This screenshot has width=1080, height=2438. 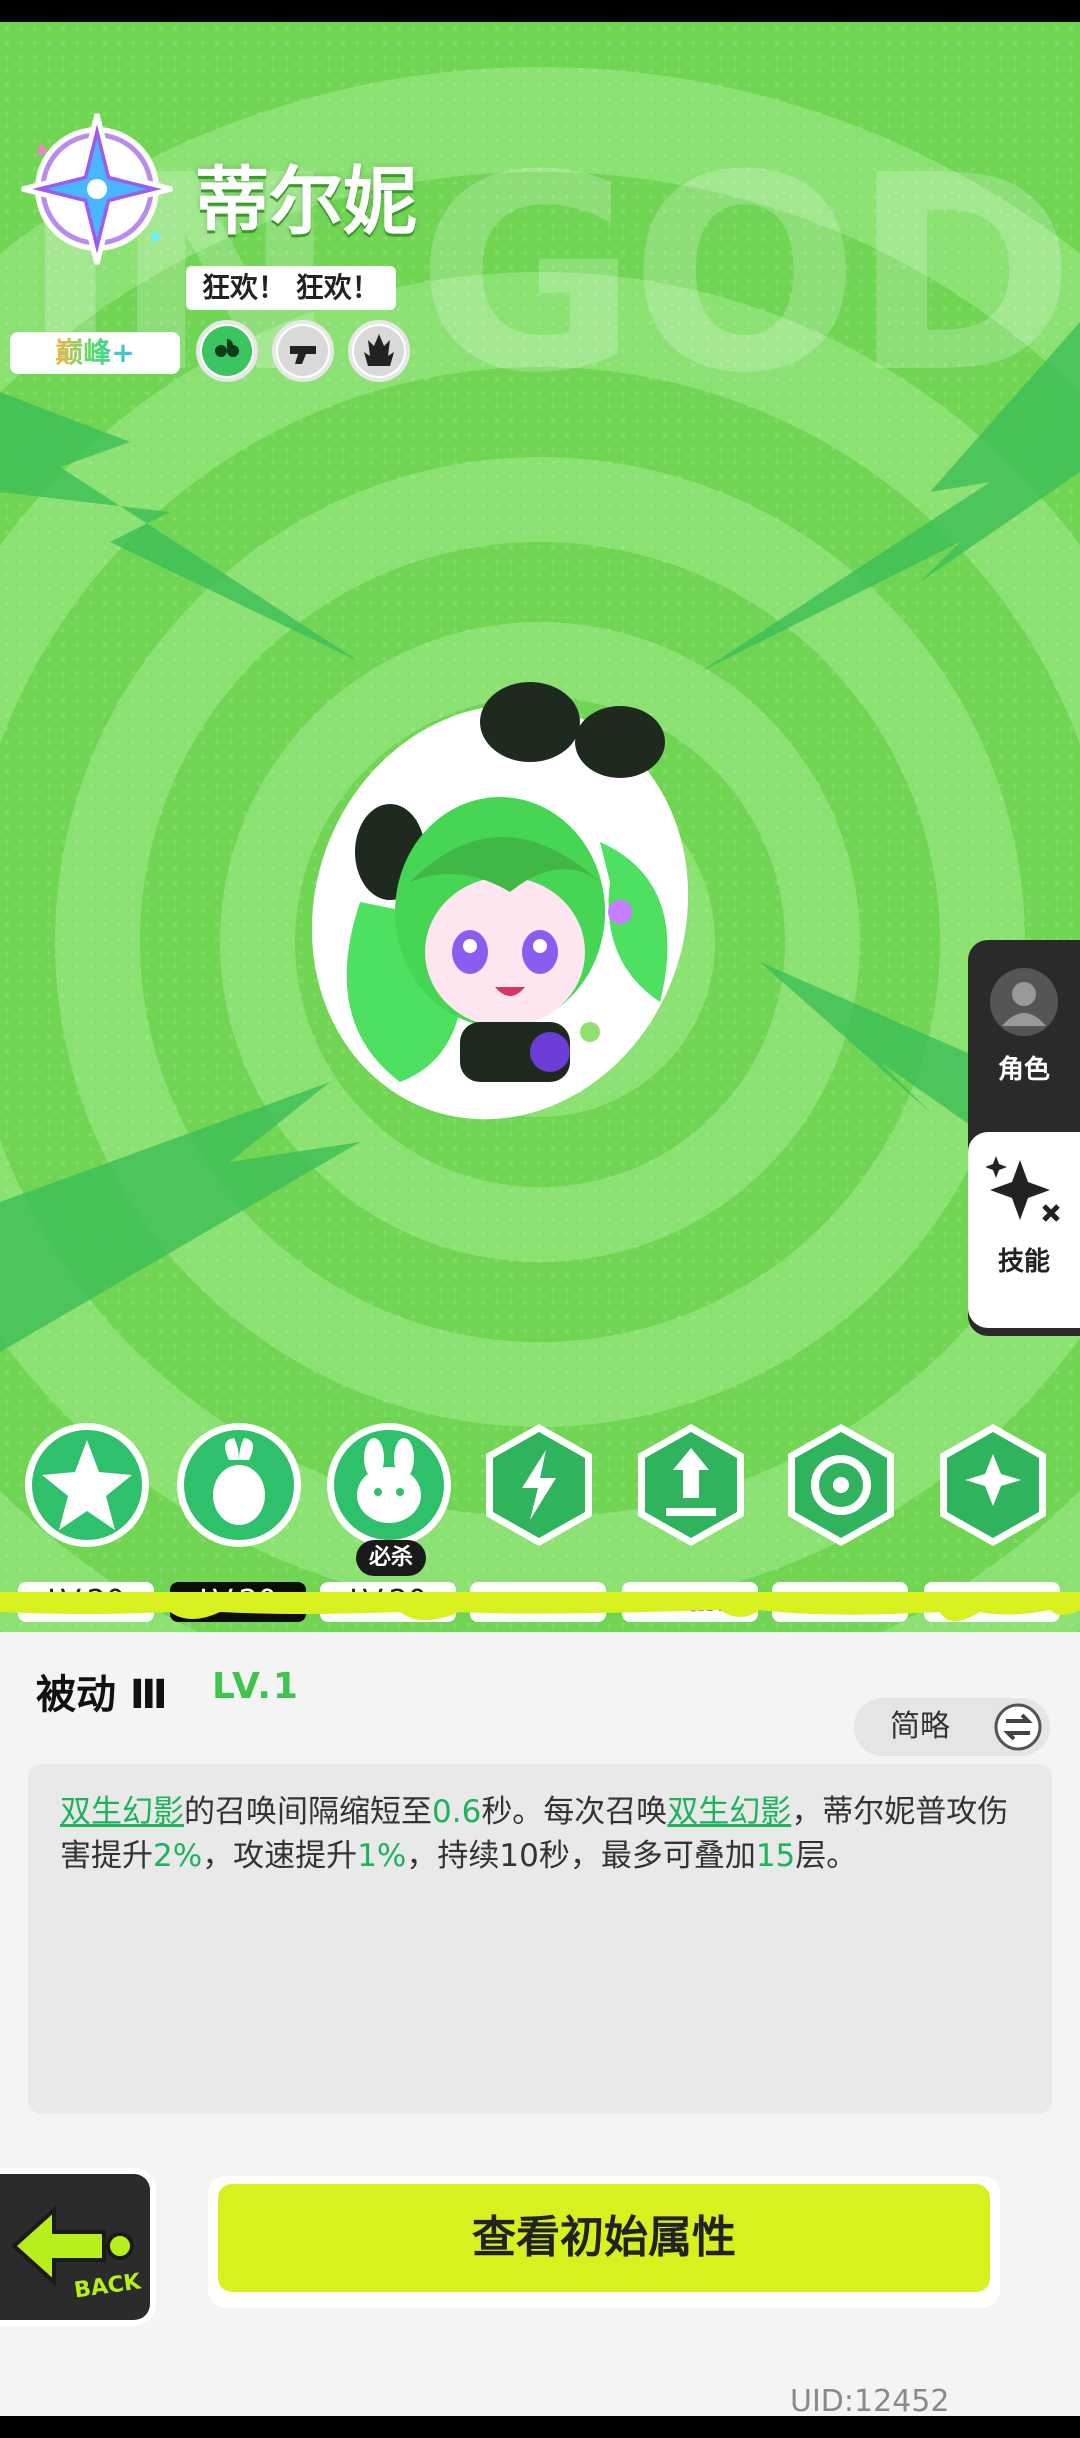 I want to click on flame-icon, so click(x=379, y=351).